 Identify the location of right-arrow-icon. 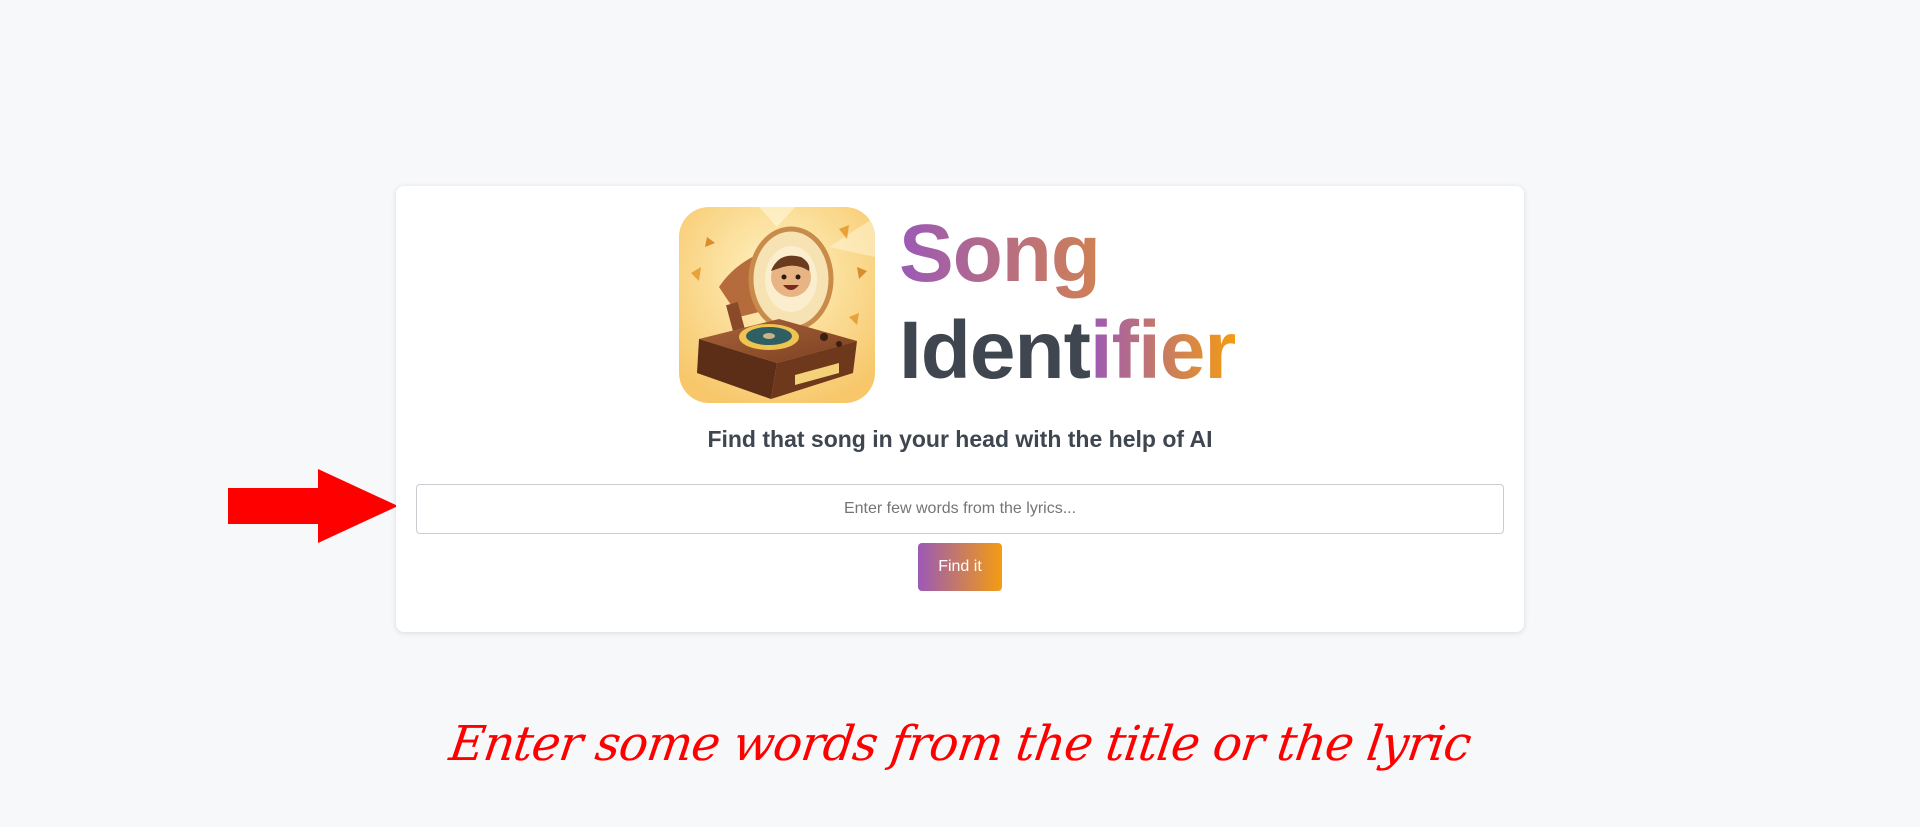
(313, 506).